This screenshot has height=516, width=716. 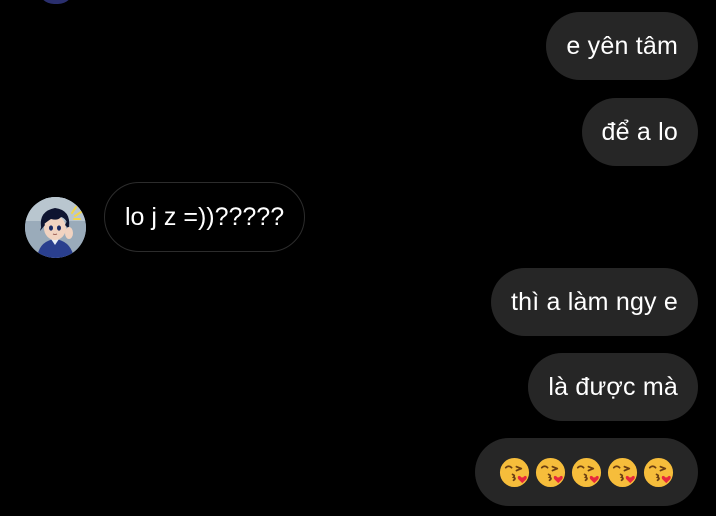 I want to click on message-text: để a lo, so click(x=639, y=131).